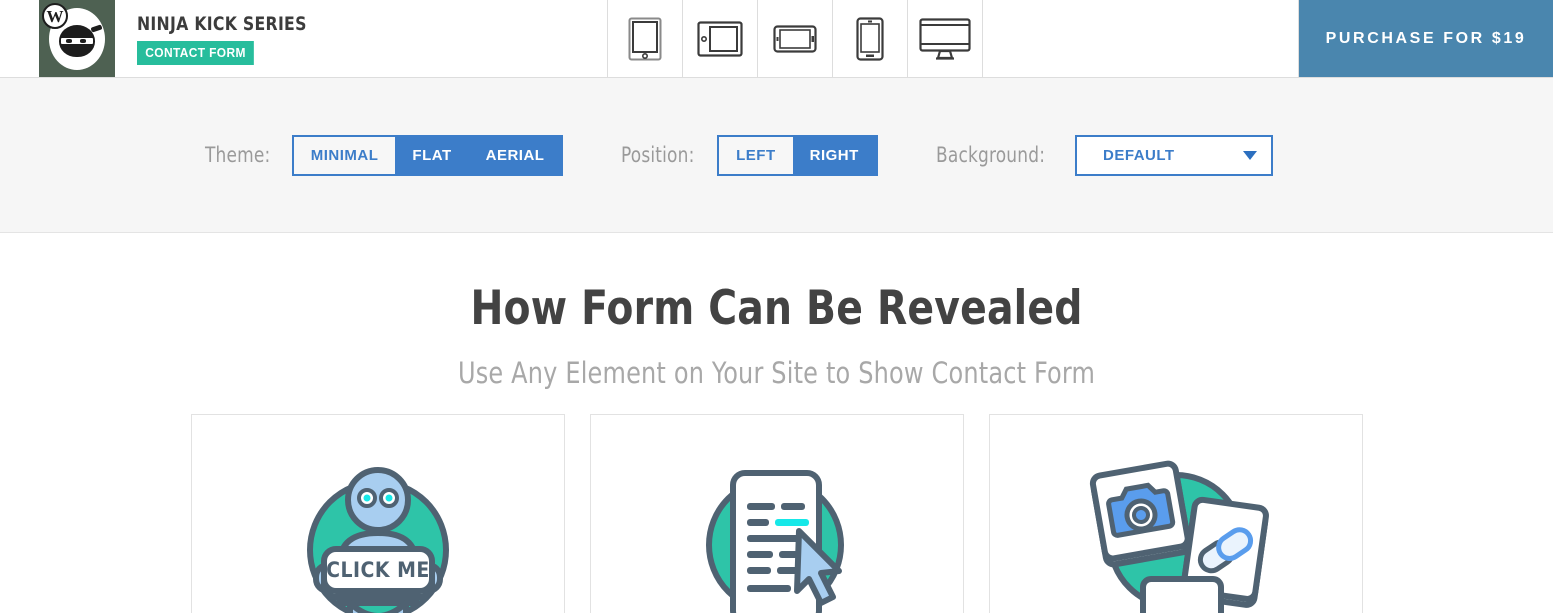  Describe the element at coordinates (990, 155) in the screenshot. I see `background-label: Background:` at that location.